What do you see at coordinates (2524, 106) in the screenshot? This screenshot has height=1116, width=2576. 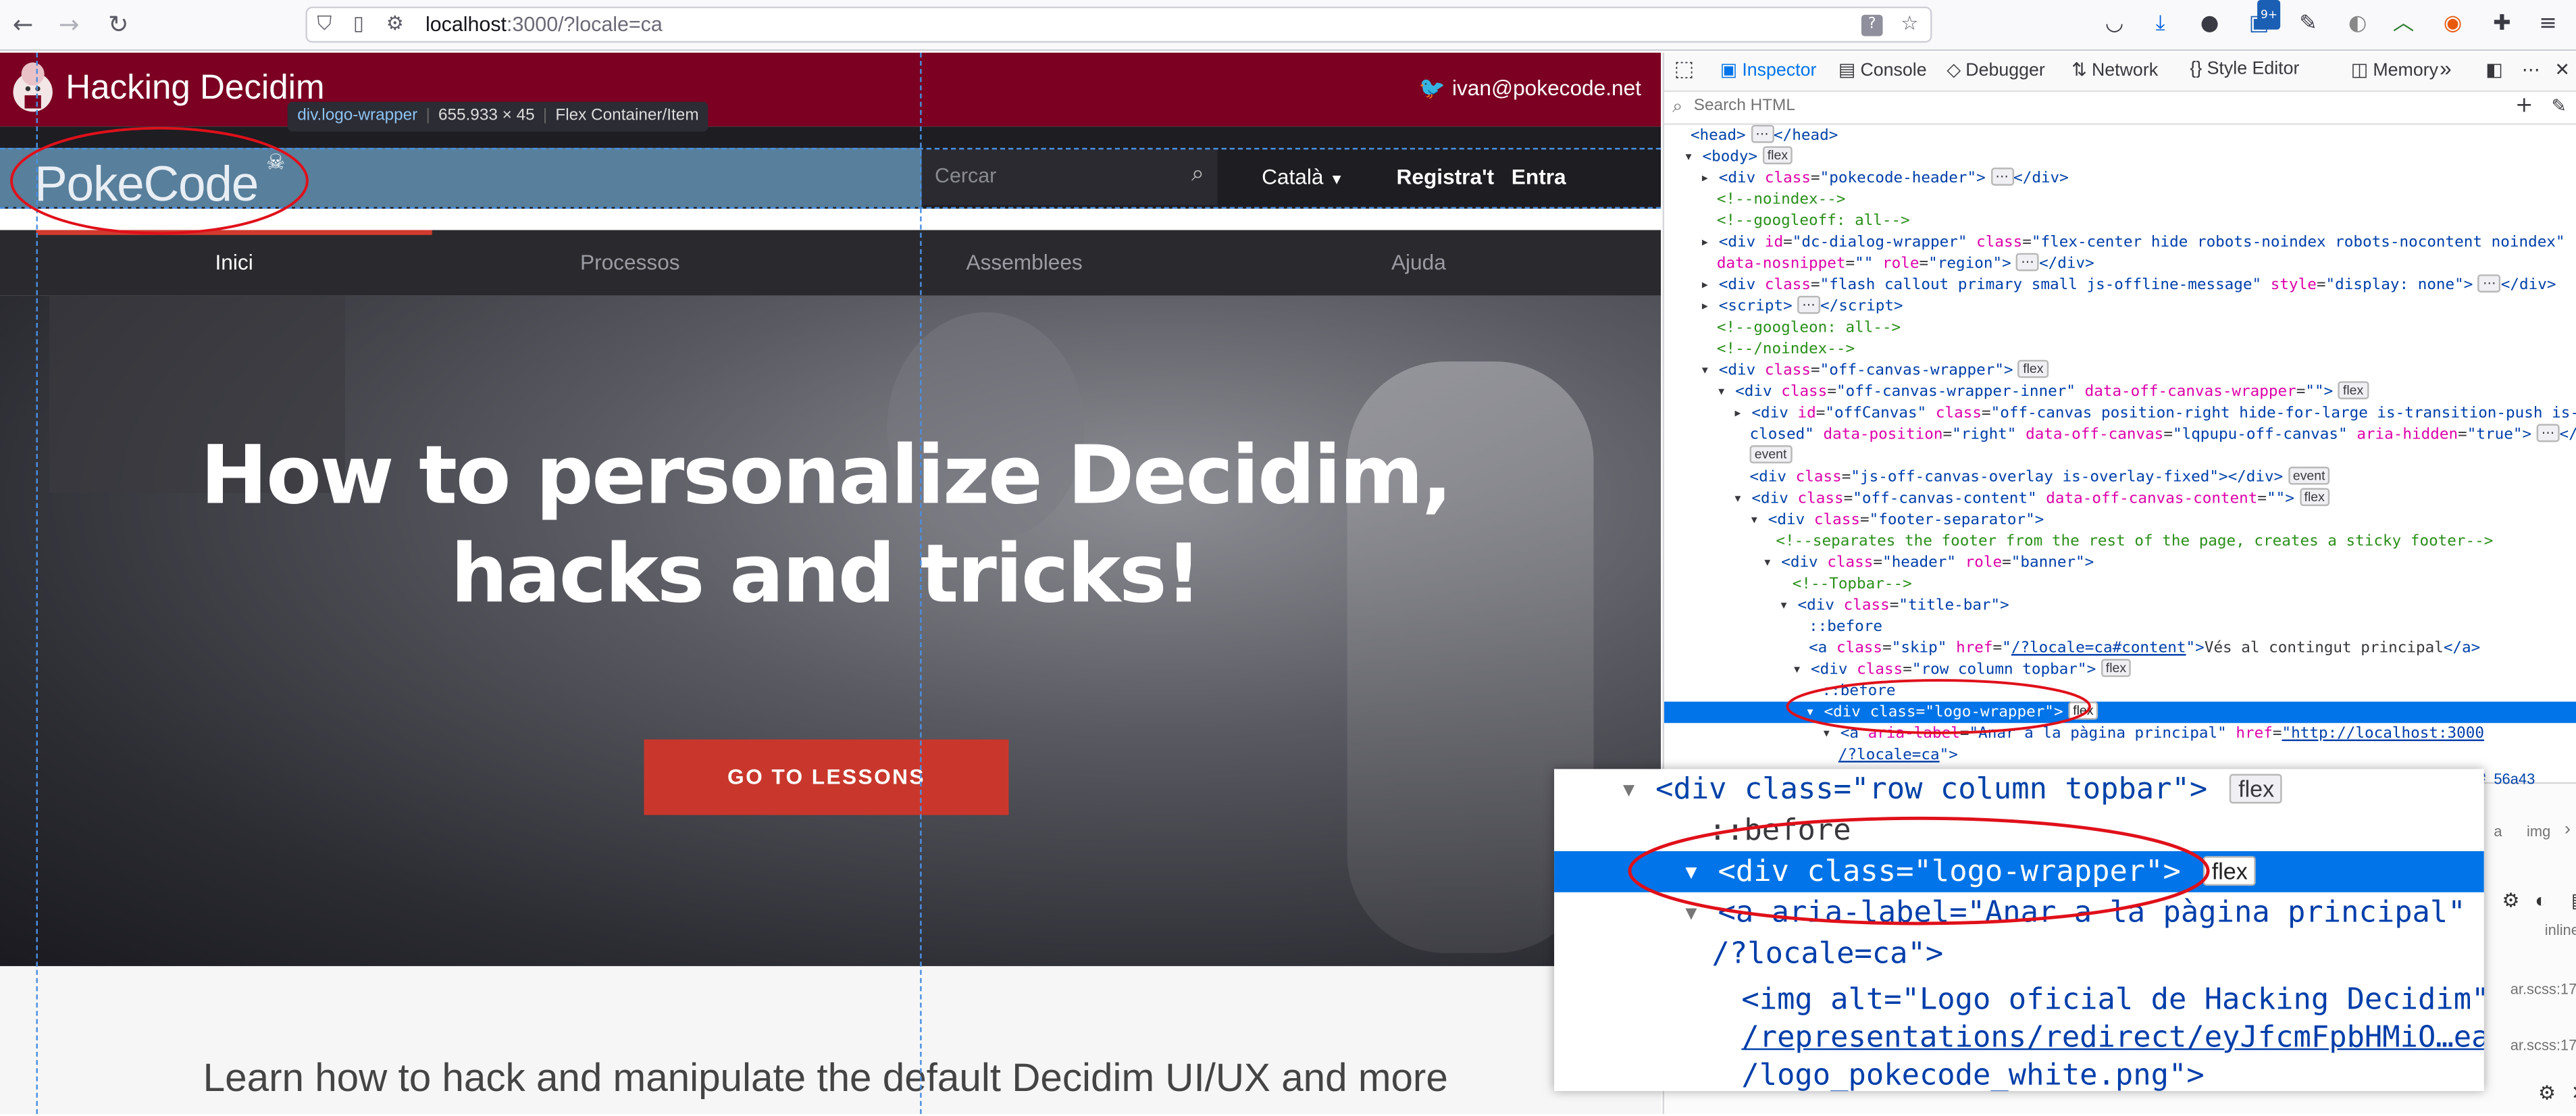 I see `add-node-icon: +` at bounding box center [2524, 106].